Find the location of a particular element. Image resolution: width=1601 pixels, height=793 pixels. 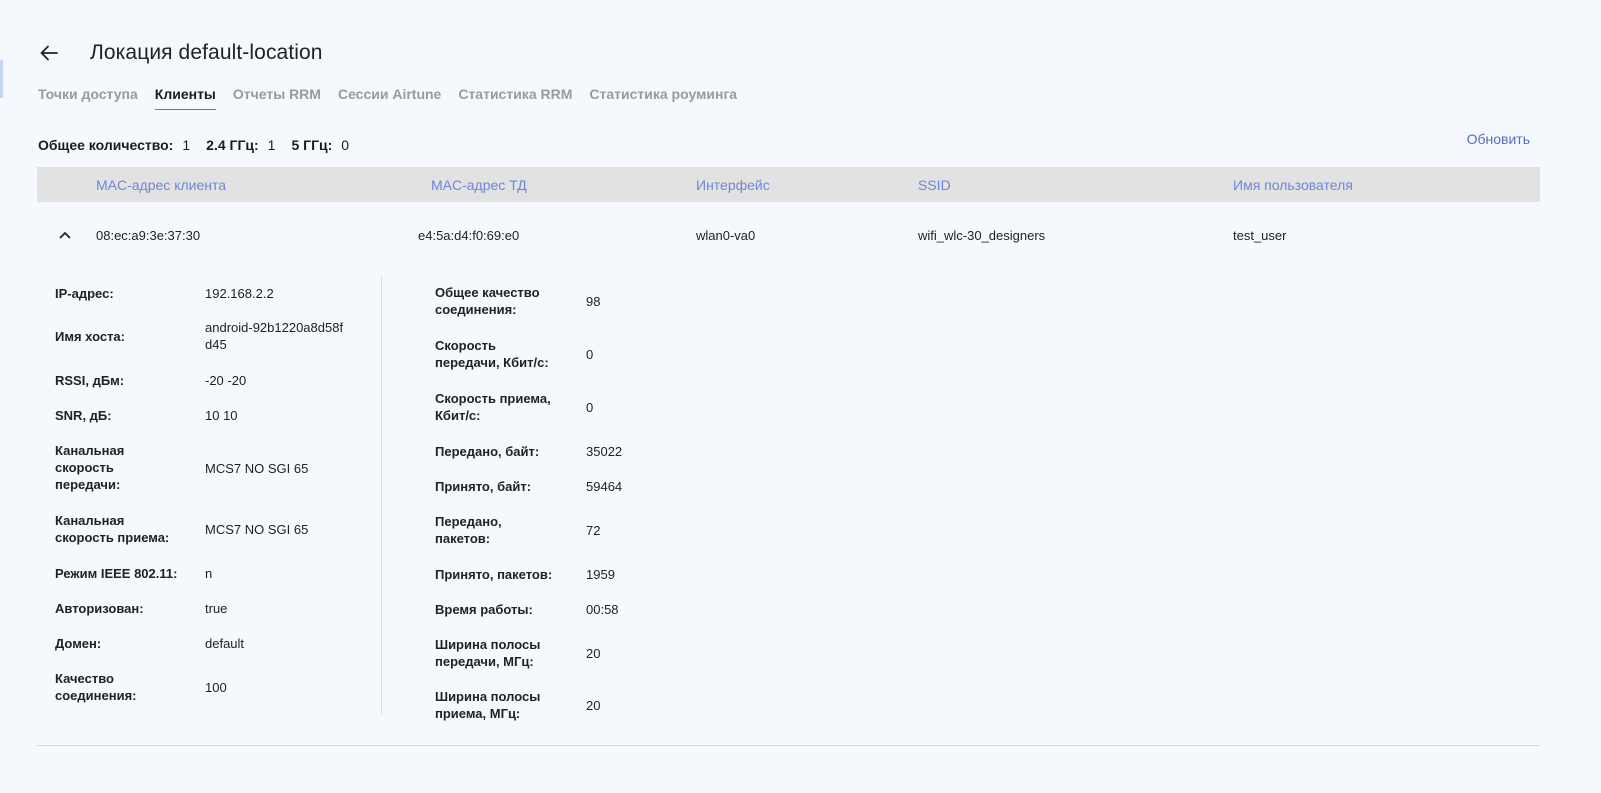

chevron-up-icon is located at coordinates (65, 235).